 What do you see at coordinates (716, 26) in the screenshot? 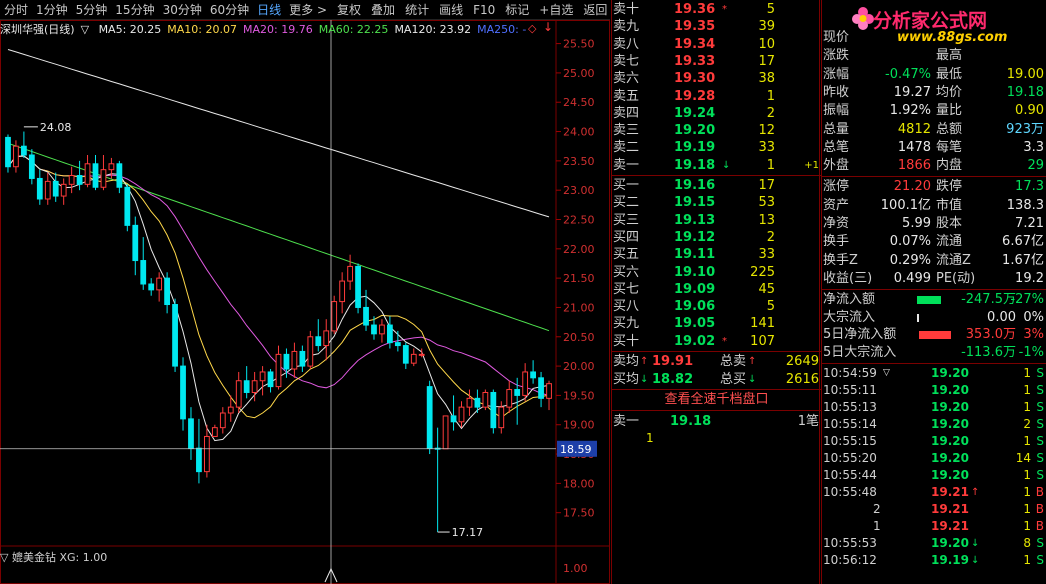
I see `ask-row-1: 卖九 19.35 39` at bounding box center [716, 26].